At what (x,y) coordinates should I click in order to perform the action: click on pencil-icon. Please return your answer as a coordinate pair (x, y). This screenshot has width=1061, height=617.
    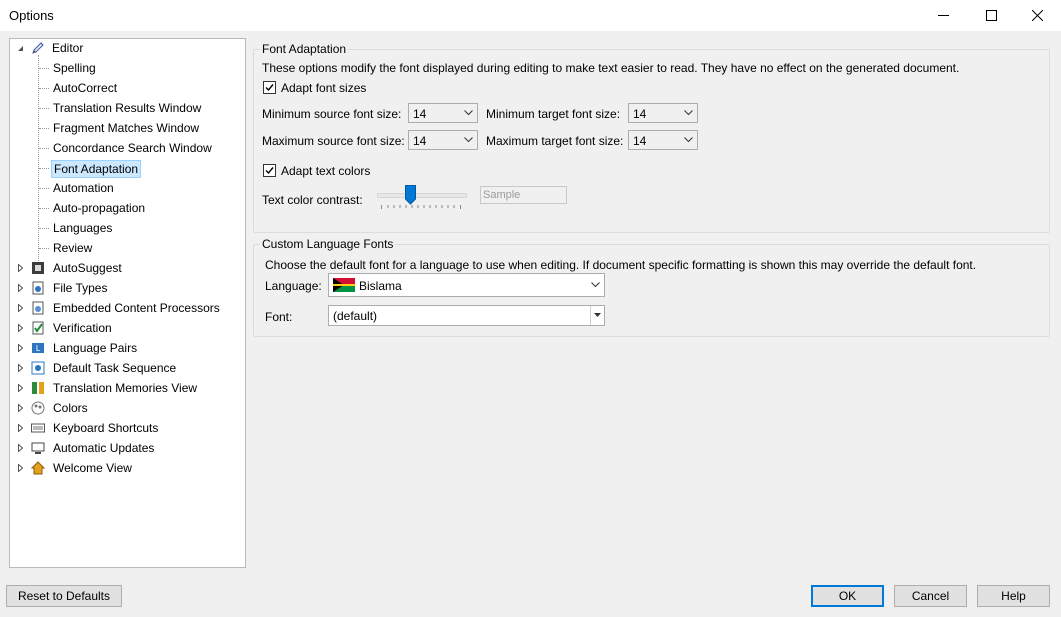
    Looking at the image, I should click on (38, 48).